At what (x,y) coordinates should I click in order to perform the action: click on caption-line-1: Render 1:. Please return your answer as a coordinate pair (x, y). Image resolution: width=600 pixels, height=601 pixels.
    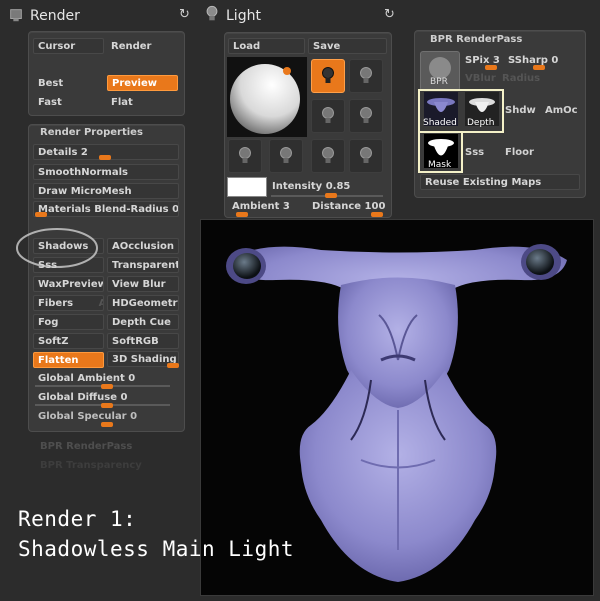
    Looking at the image, I should click on (77, 519).